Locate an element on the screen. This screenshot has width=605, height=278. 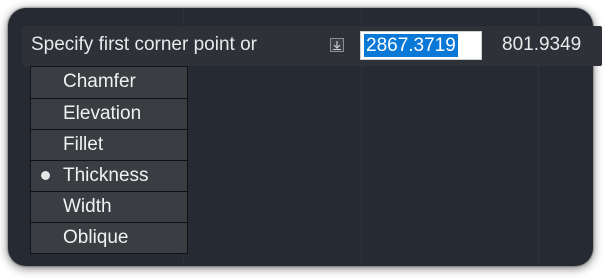
menu-item-elevation: Elevation is located at coordinates (109, 113).